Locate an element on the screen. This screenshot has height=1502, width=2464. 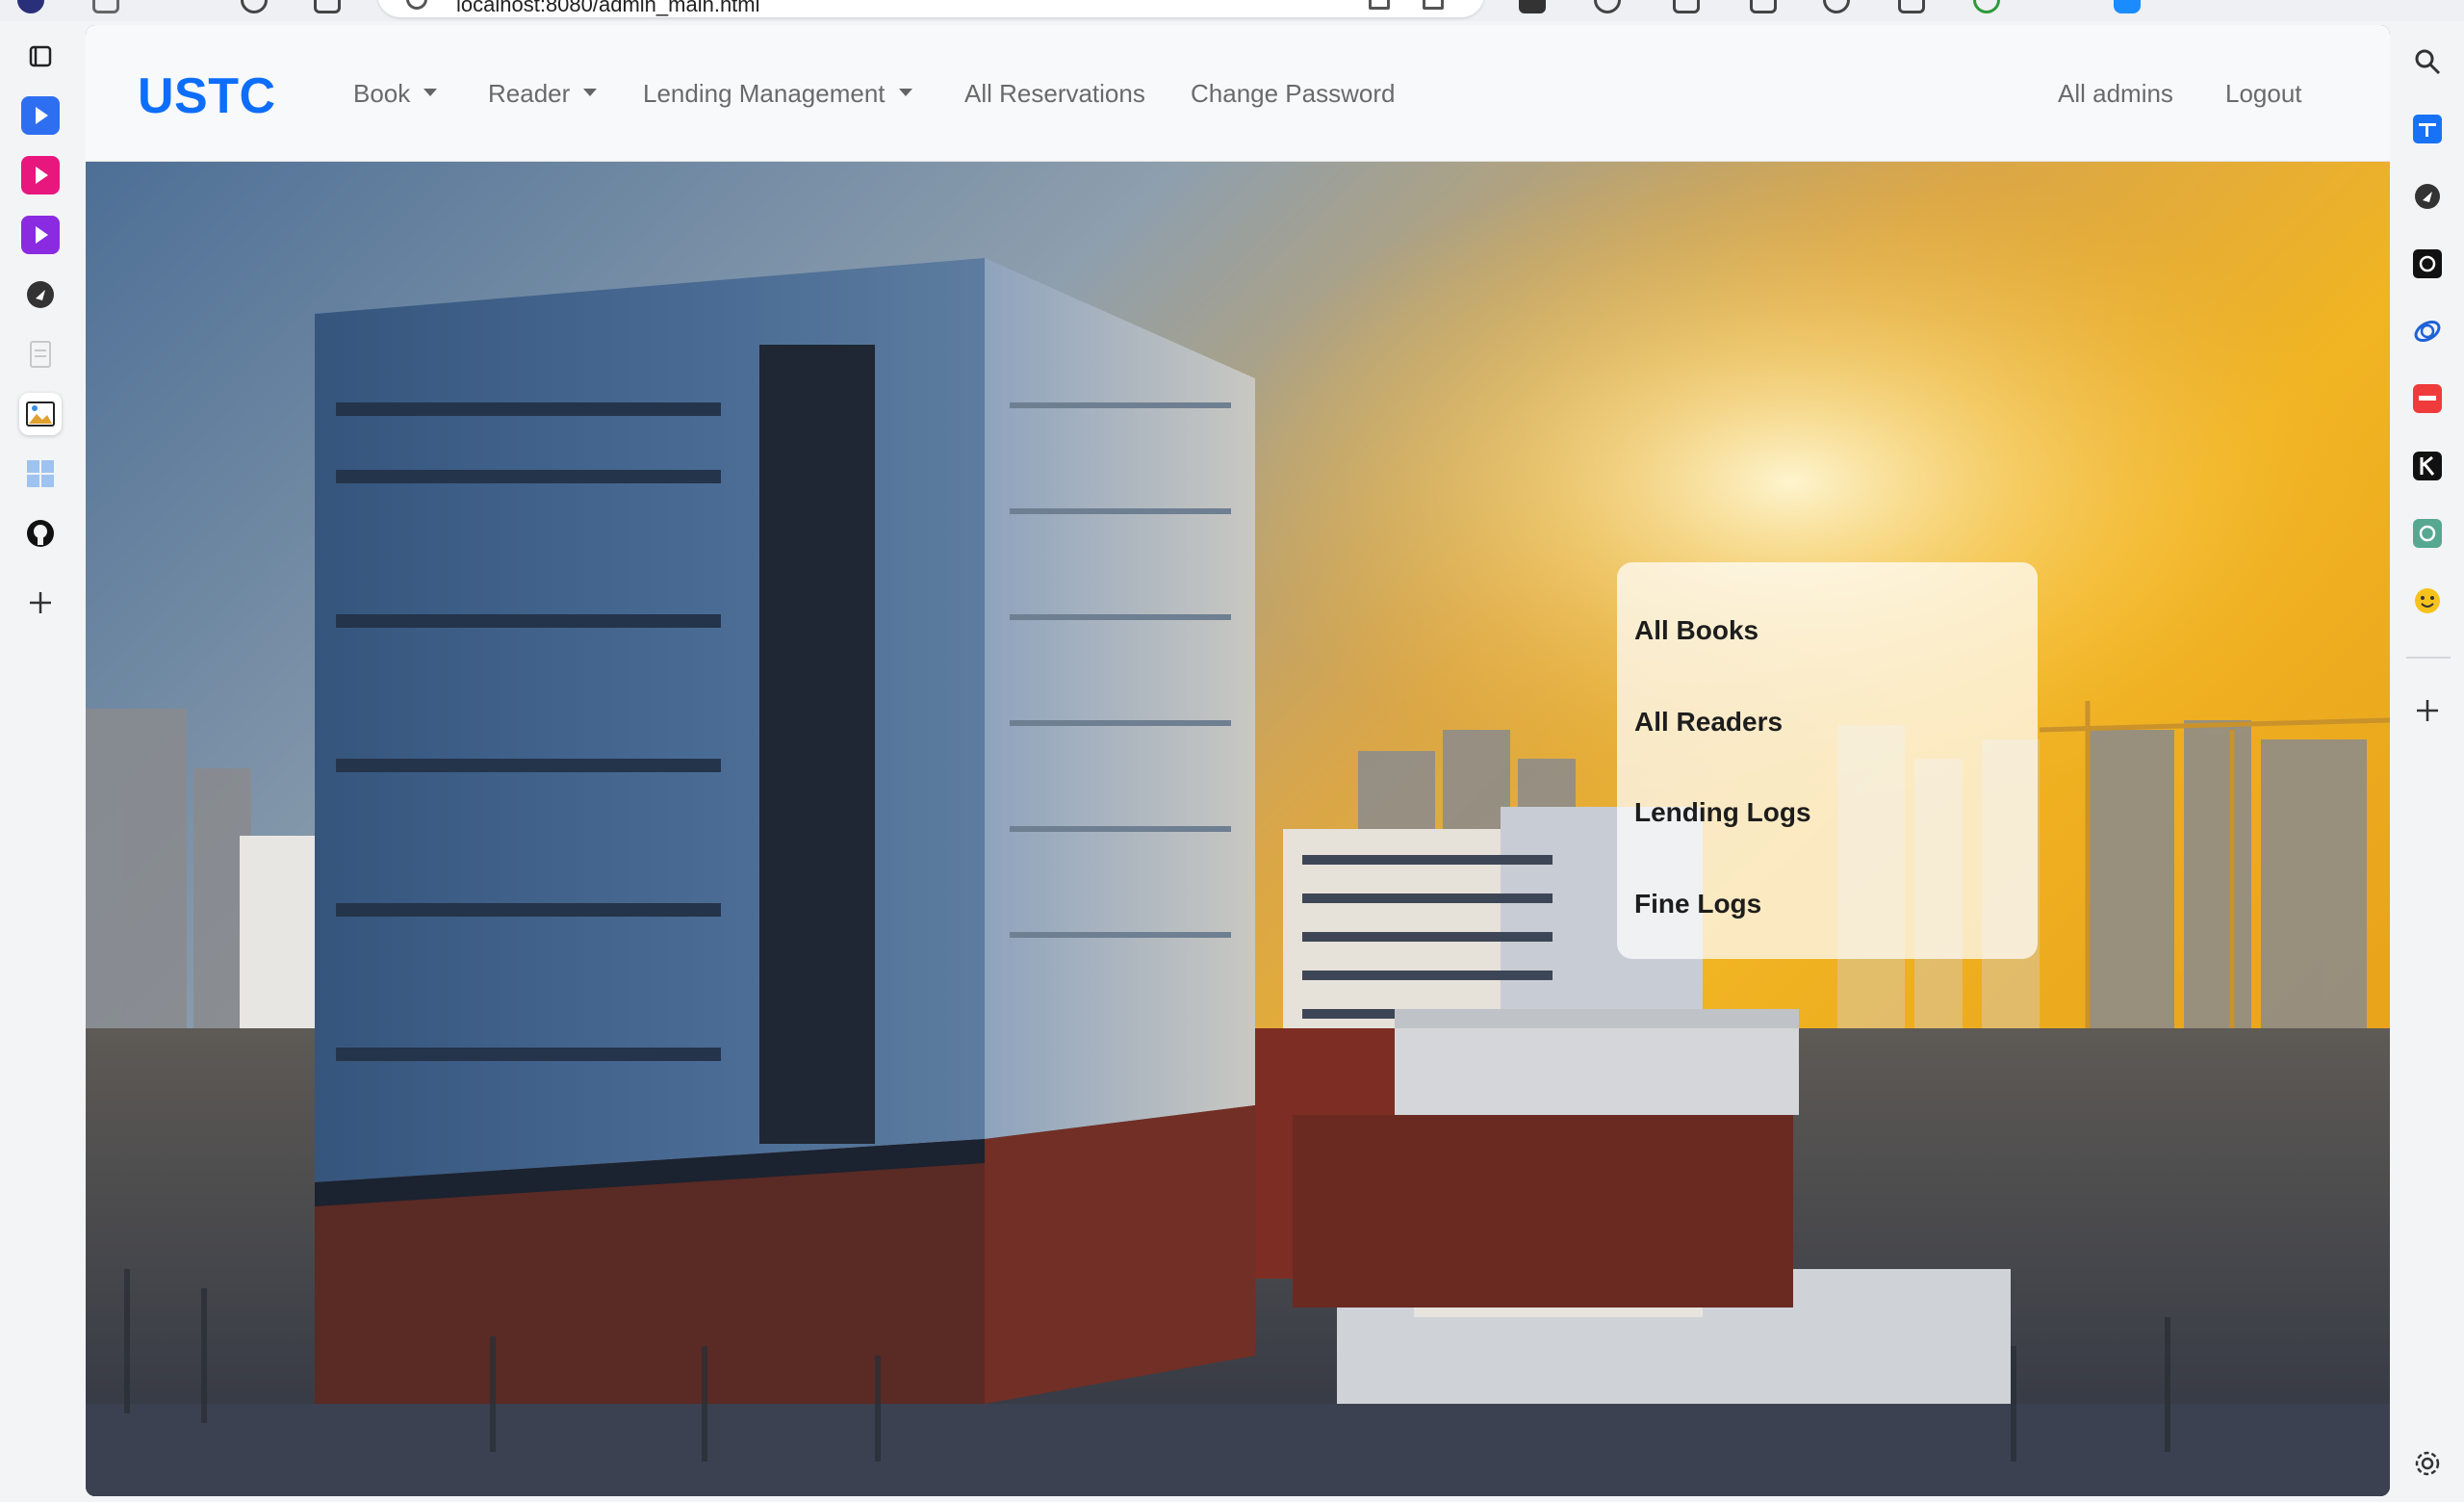
nav-logout: Logout is located at coordinates (2263, 94).